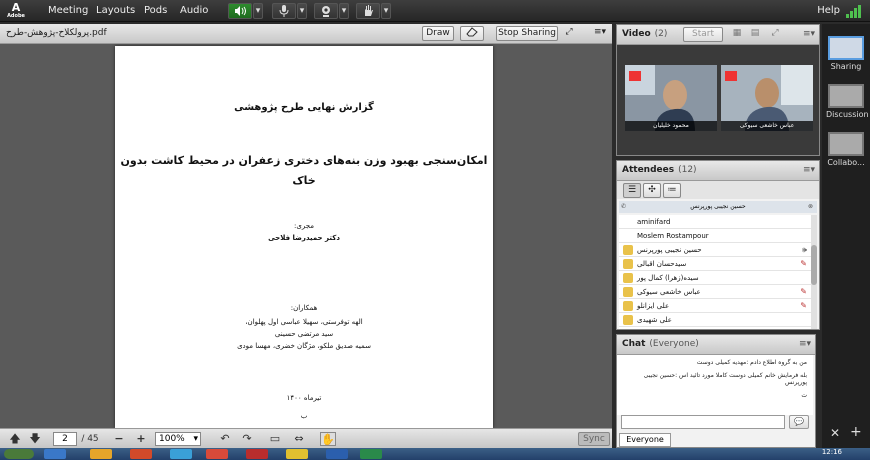  What do you see at coordinates (65, 439) in the screenshot?
I see `page-number-input: 2` at bounding box center [65, 439].